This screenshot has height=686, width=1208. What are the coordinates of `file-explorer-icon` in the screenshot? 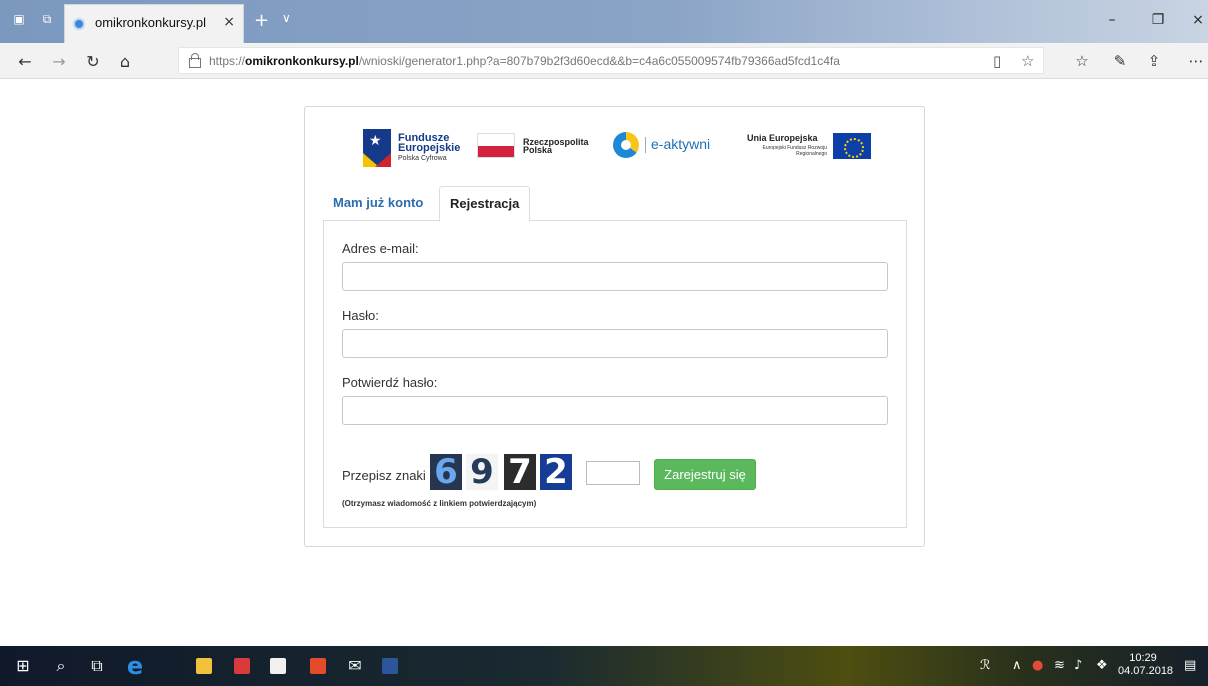 It's located at (204, 666).